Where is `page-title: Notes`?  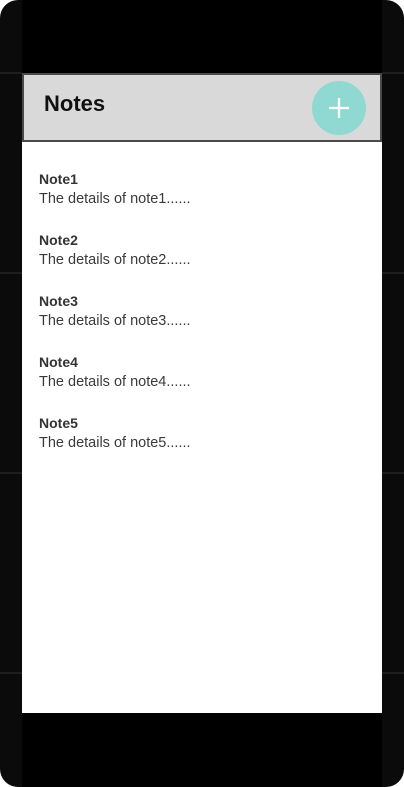 page-title: Notes is located at coordinates (75, 103).